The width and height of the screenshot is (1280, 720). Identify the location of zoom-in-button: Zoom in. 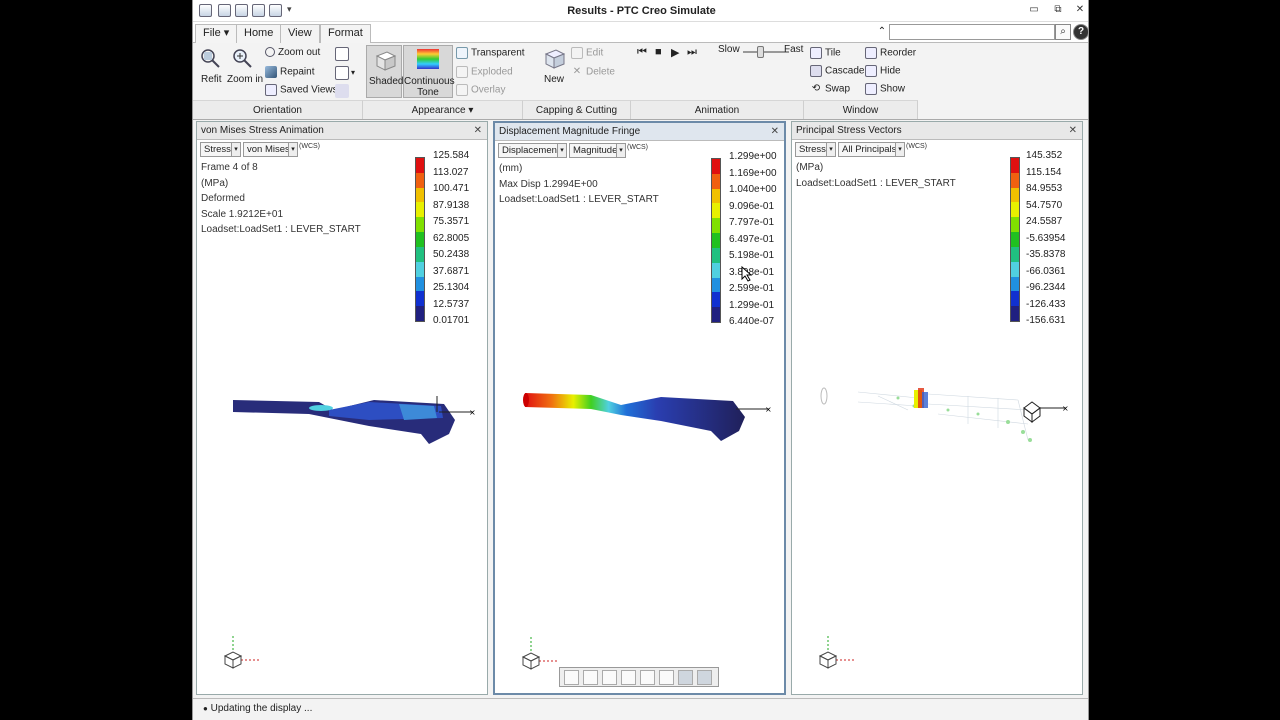
(245, 79).